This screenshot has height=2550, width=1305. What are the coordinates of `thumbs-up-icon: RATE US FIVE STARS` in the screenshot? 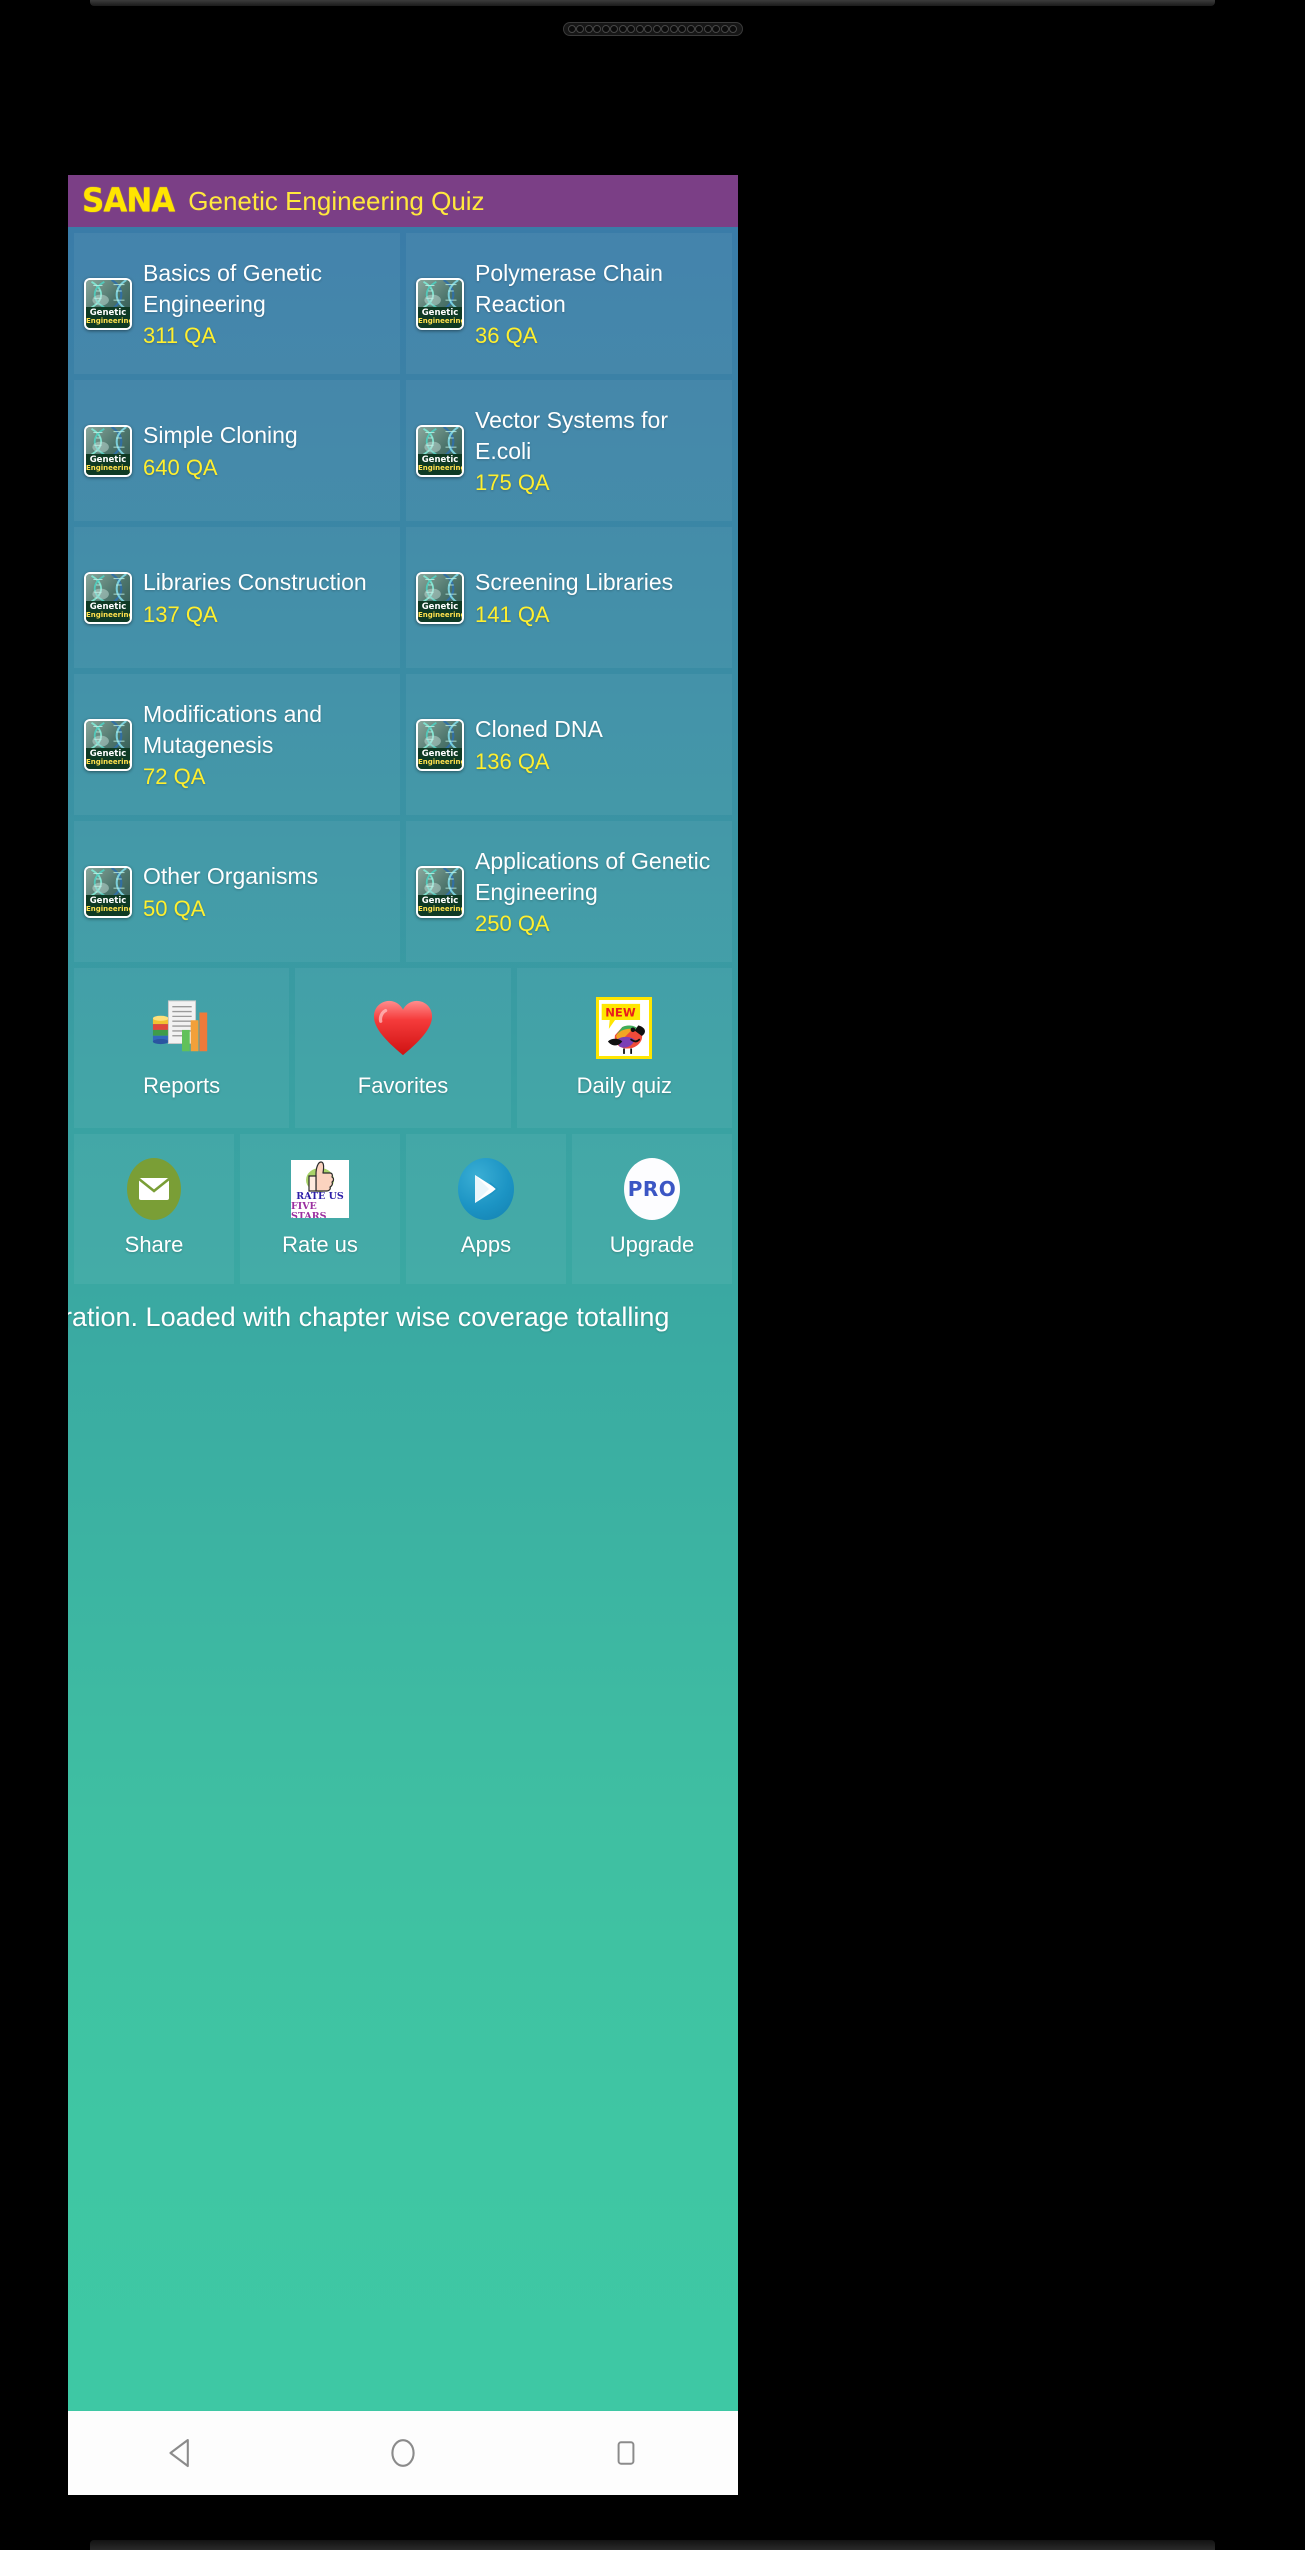 It's located at (320, 1189).